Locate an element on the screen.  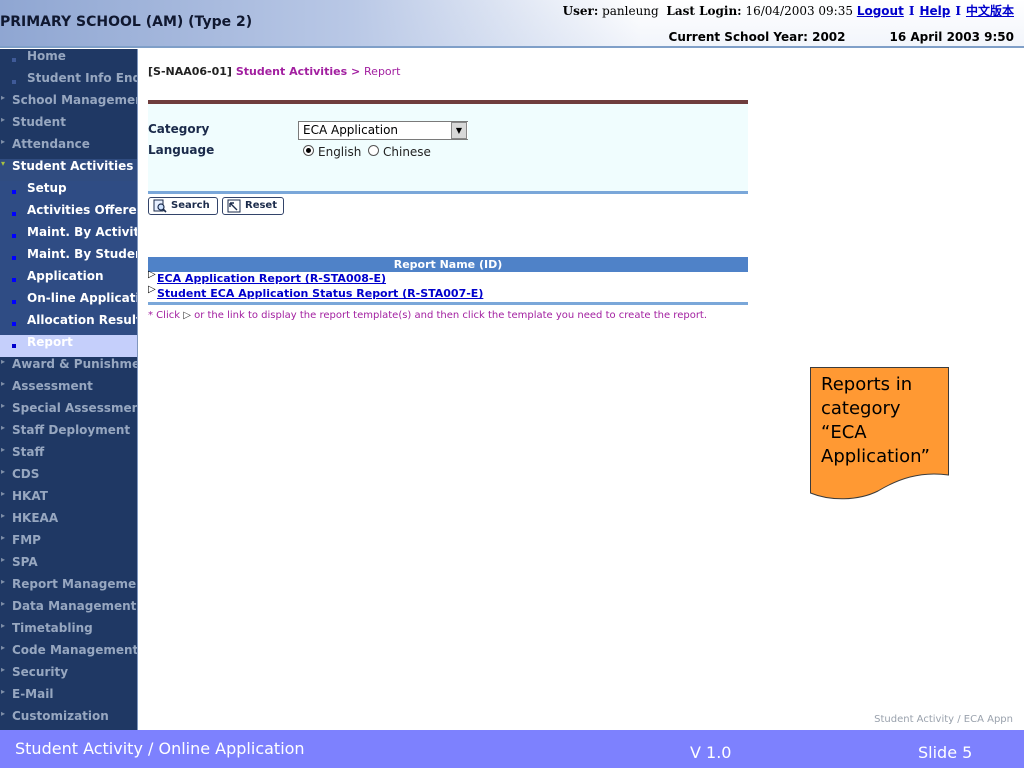
user-label: User: is located at coordinates (580, 11).